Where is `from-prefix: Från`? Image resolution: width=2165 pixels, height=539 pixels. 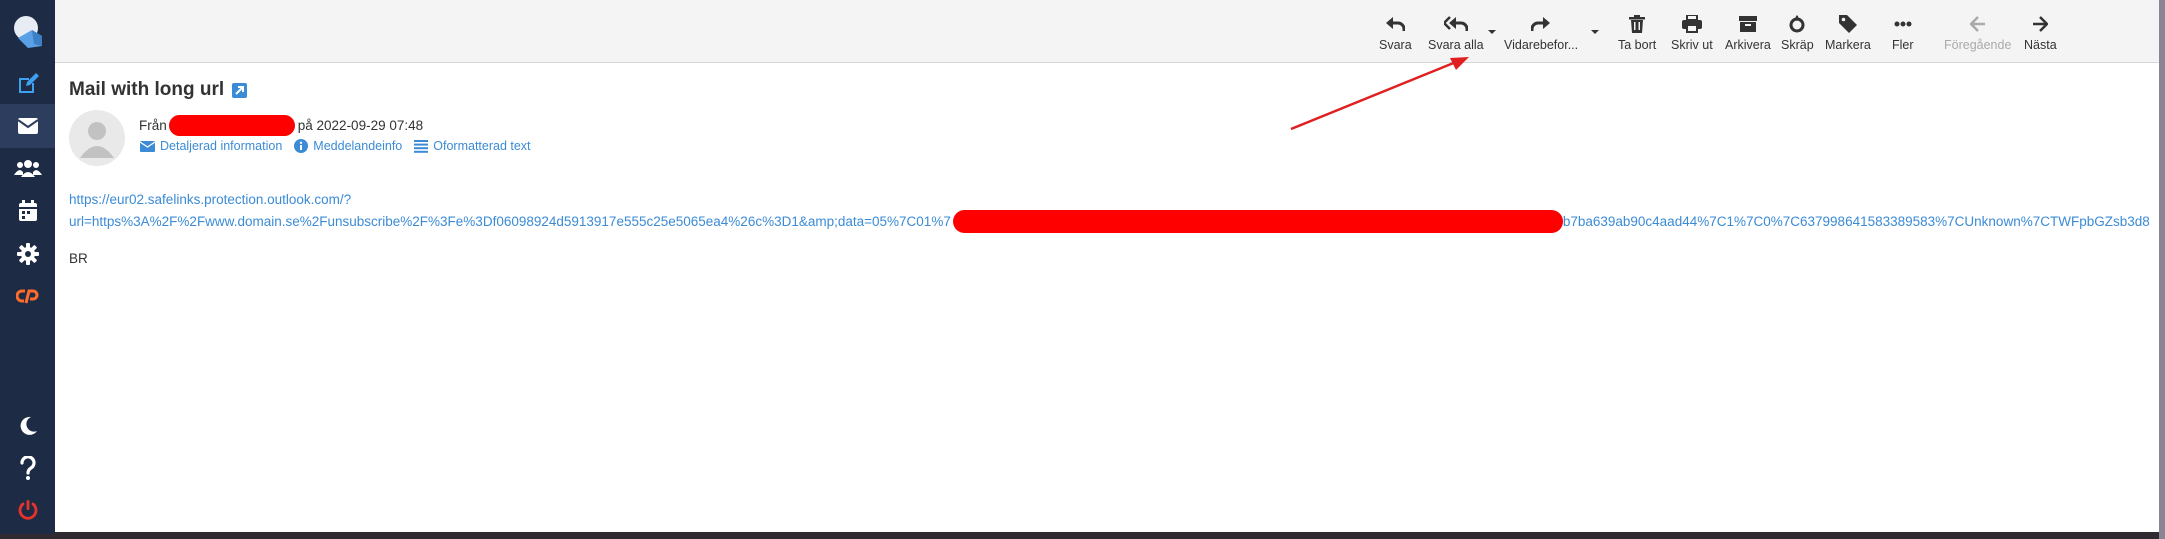 from-prefix: Från is located at coordinates (153, 125).